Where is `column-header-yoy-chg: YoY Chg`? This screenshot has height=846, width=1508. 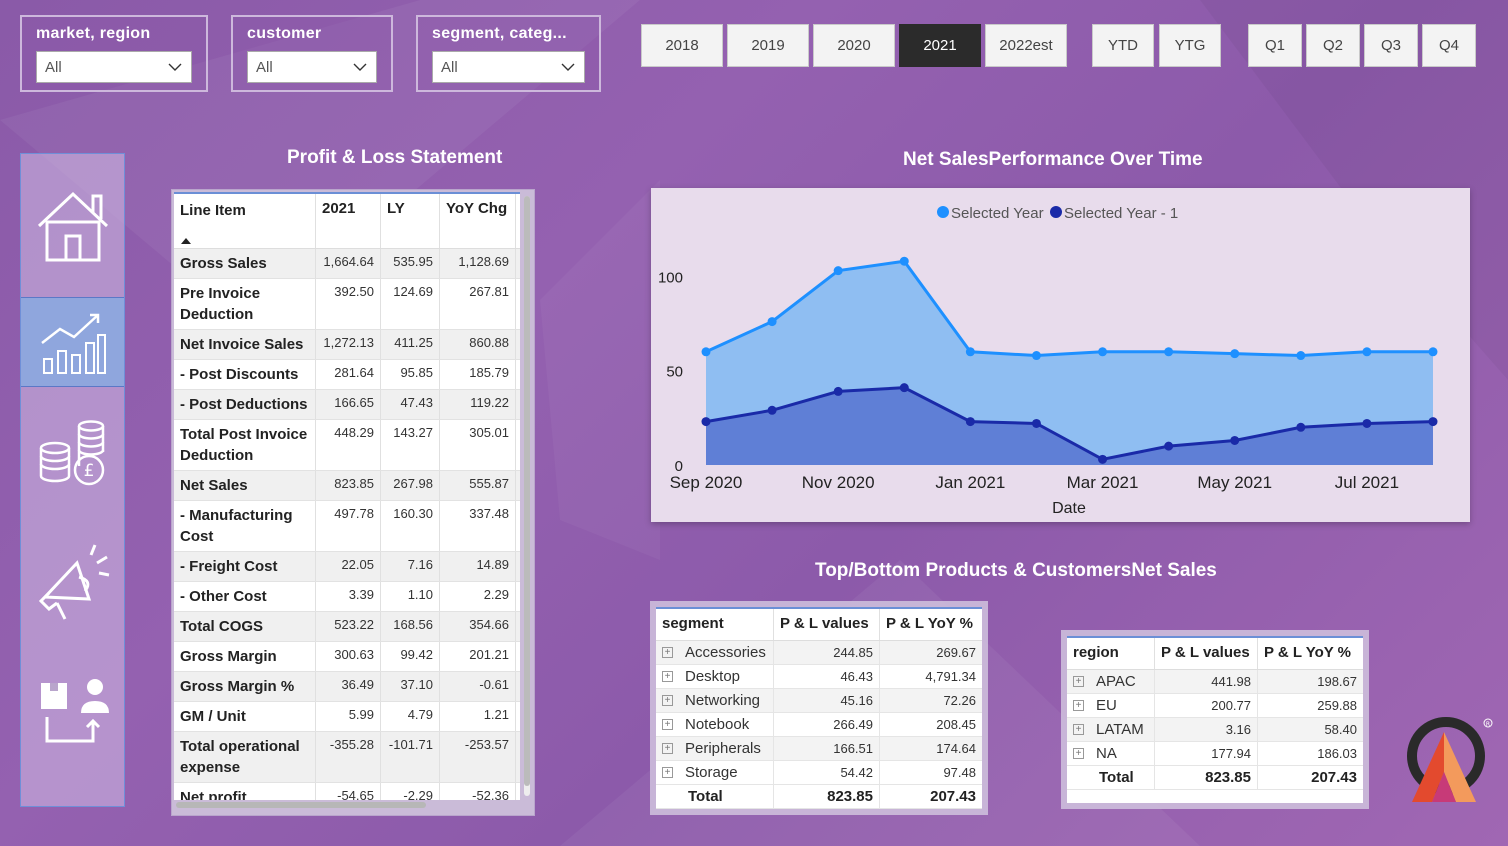 column-header-yoy-chg: YoY Chg is located at coordinates (478, 221).